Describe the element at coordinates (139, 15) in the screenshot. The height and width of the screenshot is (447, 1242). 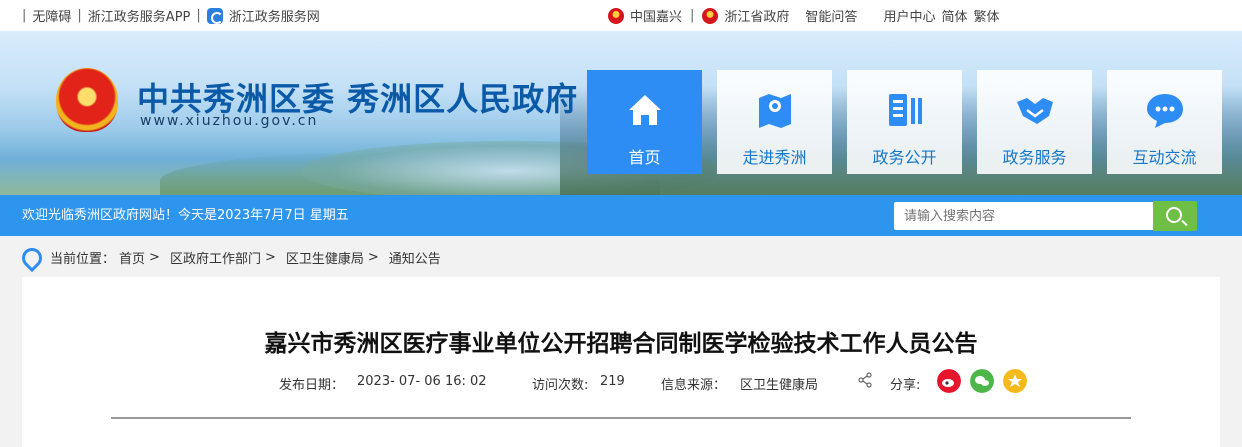
I see `zj-app-link: 浙江政务服务APP` at that location.